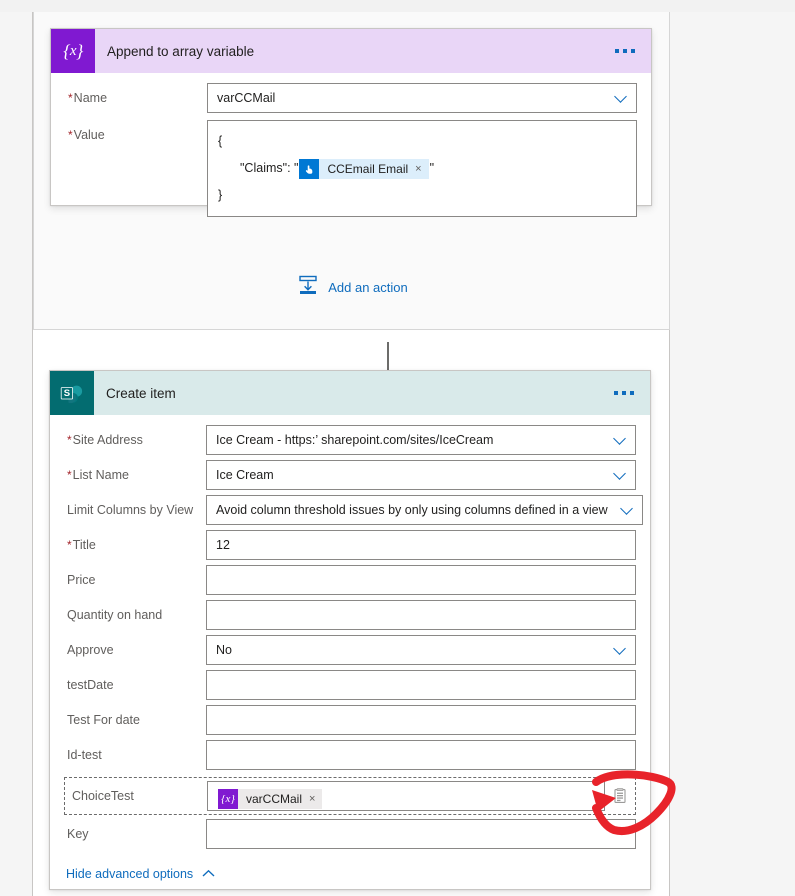 Image resolution: width=795 pixels, height=896 pixels. What do you see at coordinates (181, 51) in the screenshot?
I see `append-card-title: Append to array variable` at bounding box center [181, 51].